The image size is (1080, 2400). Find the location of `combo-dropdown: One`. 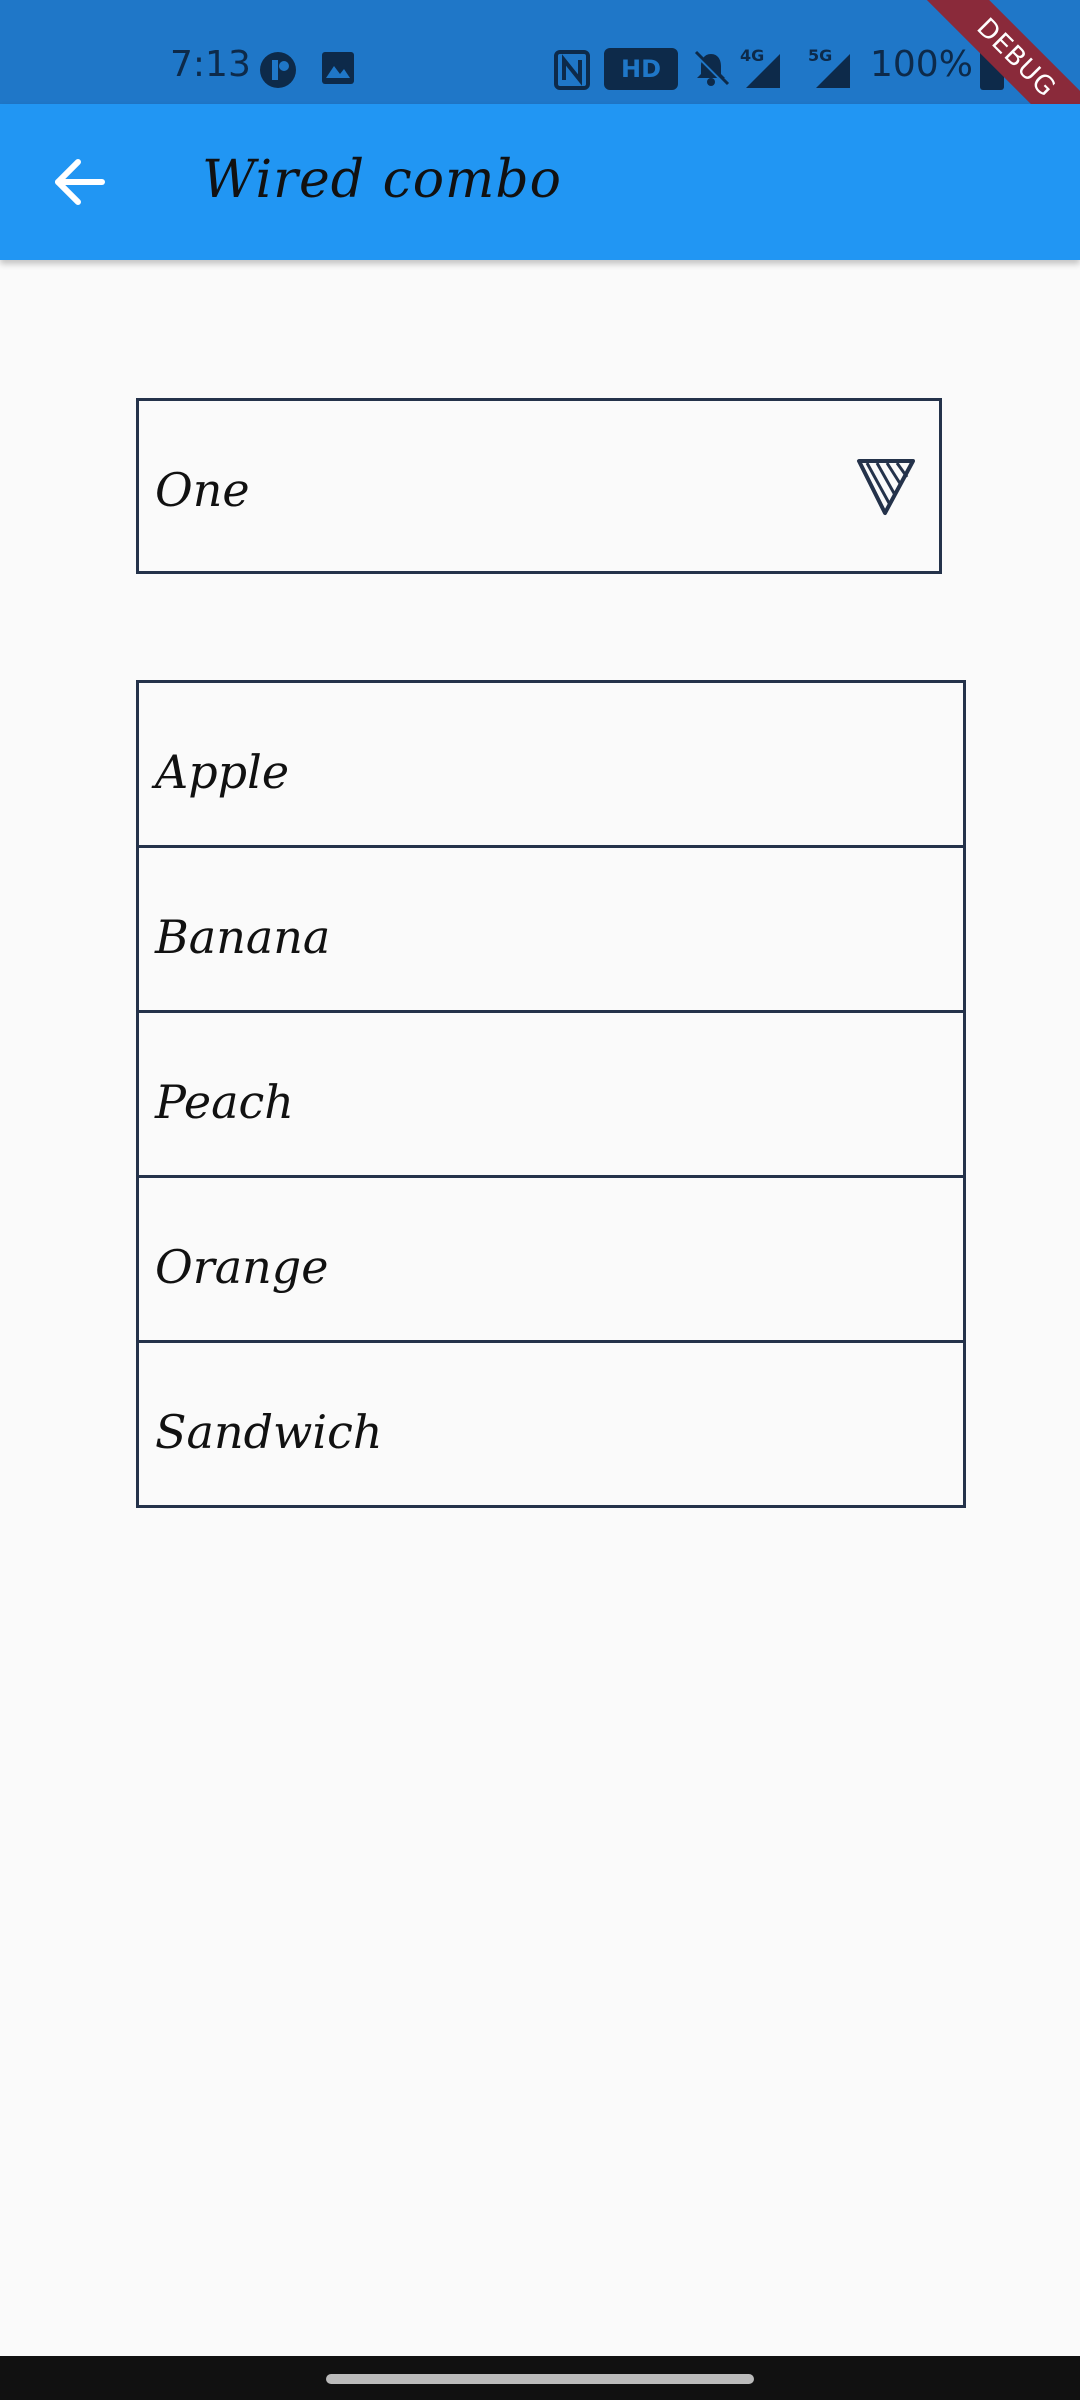

combo-dropdown: One is located at coordinates (539, 486).